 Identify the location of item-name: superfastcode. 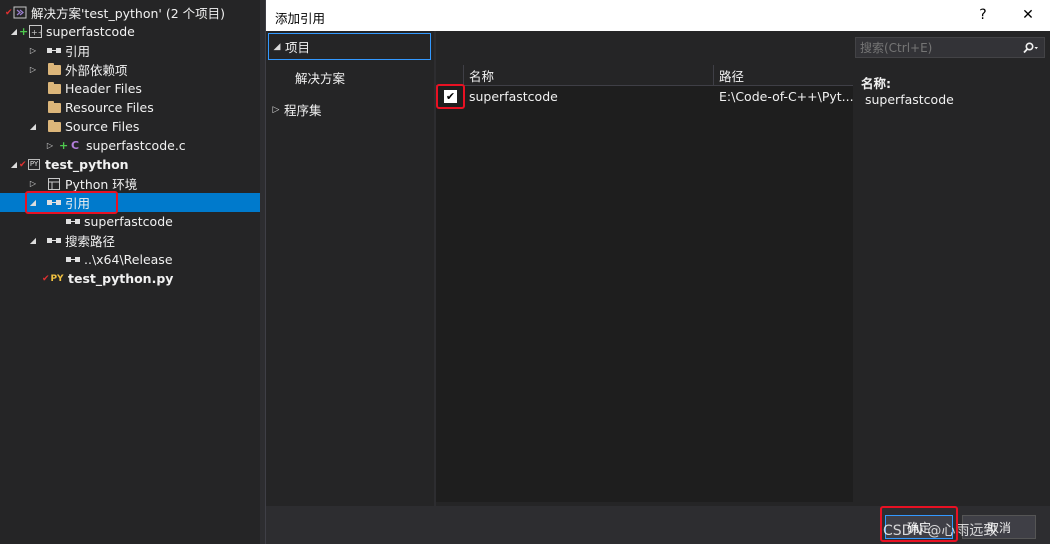
(513, 96).